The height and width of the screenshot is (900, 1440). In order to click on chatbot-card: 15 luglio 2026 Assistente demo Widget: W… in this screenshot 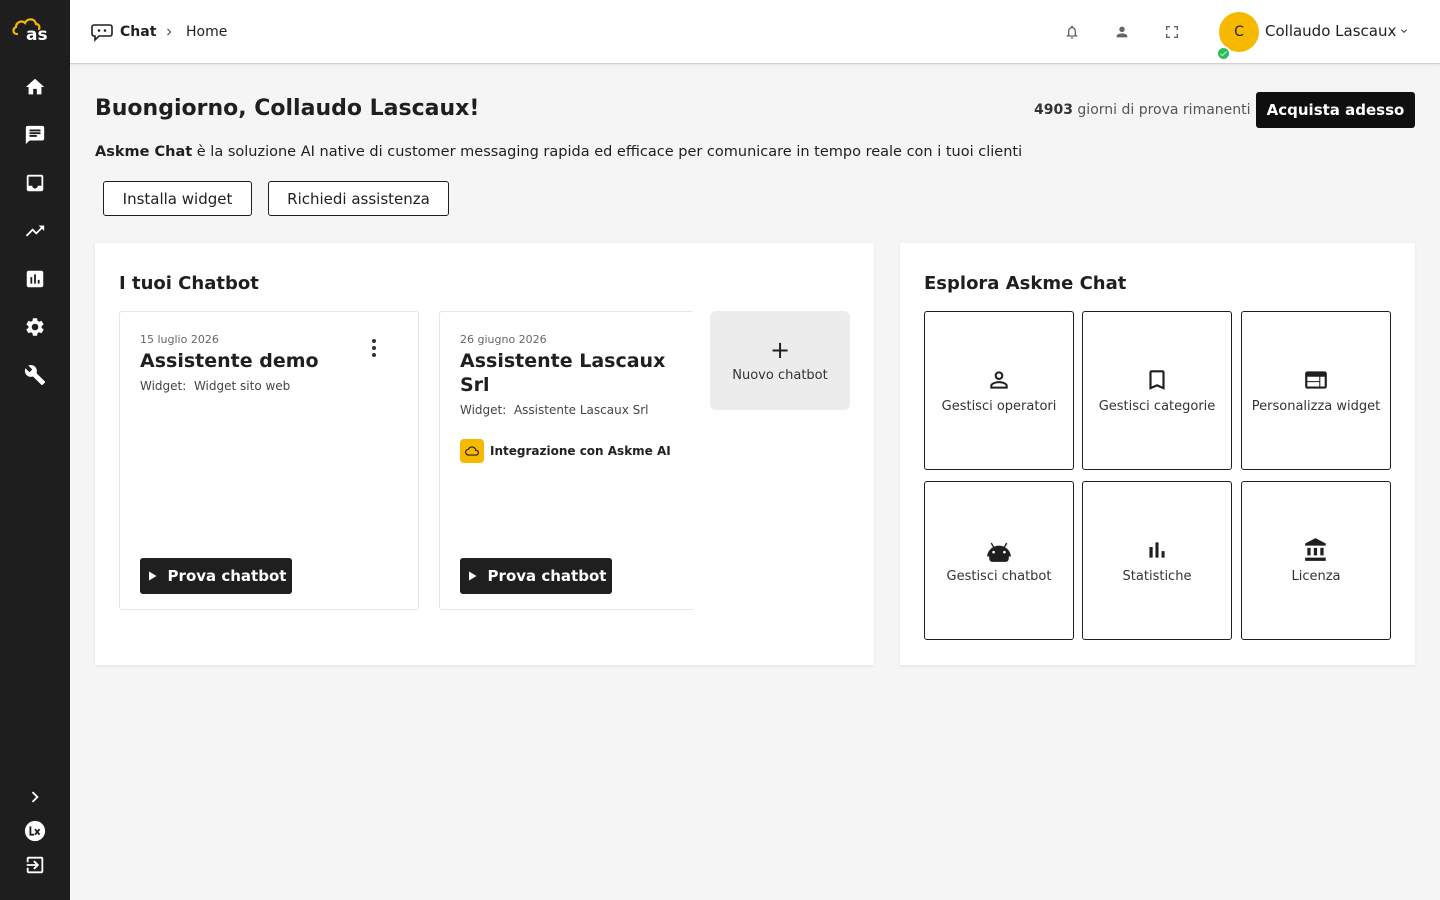, I will do `click(269, 460)`.